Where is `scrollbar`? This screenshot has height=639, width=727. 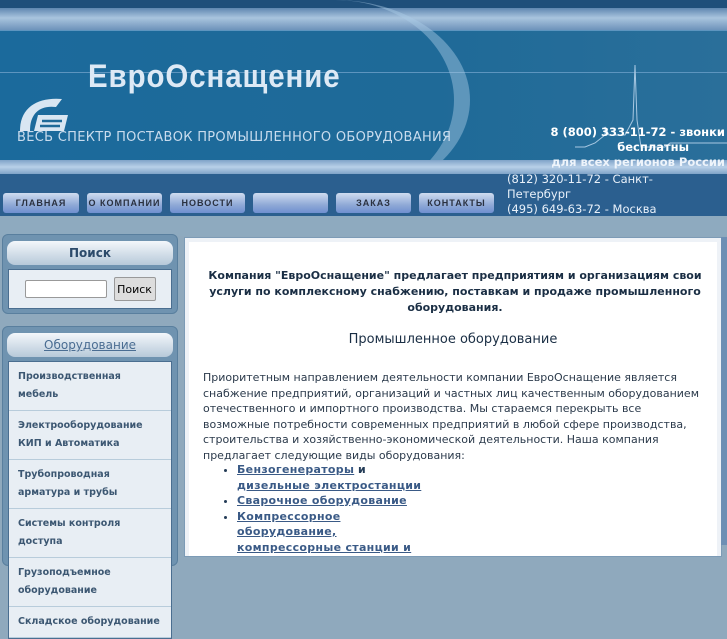
scrollbar is located at coordinates (724, 391).